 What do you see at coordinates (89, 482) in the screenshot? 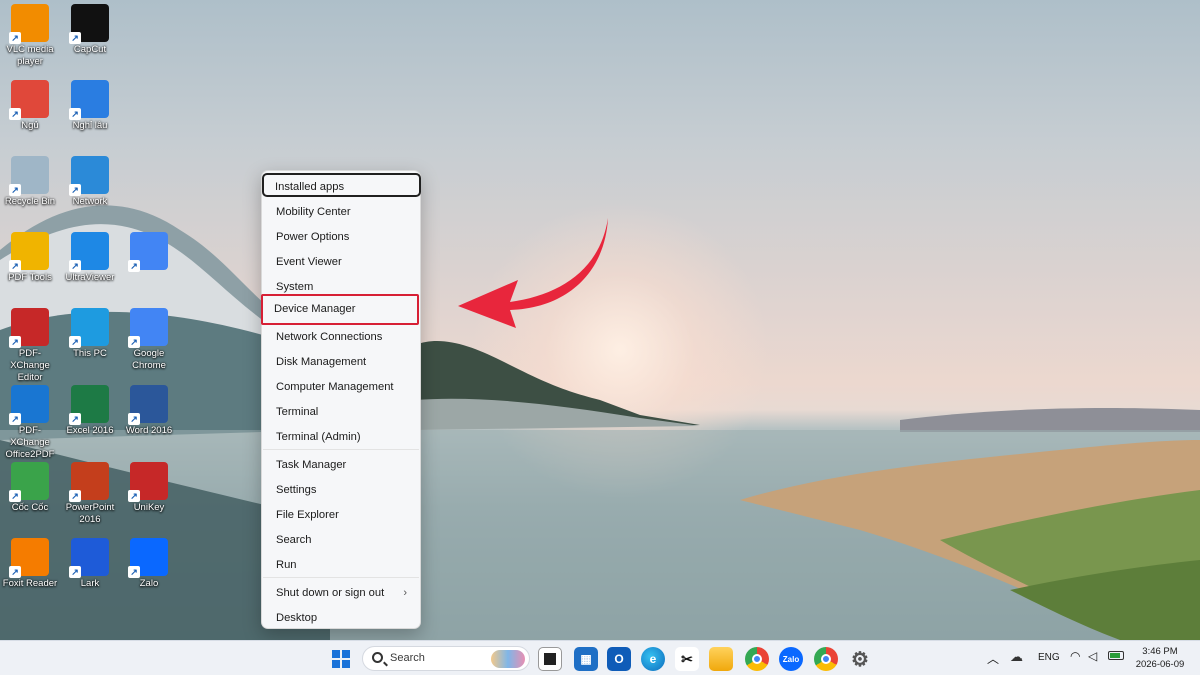
I see `powerpoint-icon: ↗` at bounding box center [89, 482].